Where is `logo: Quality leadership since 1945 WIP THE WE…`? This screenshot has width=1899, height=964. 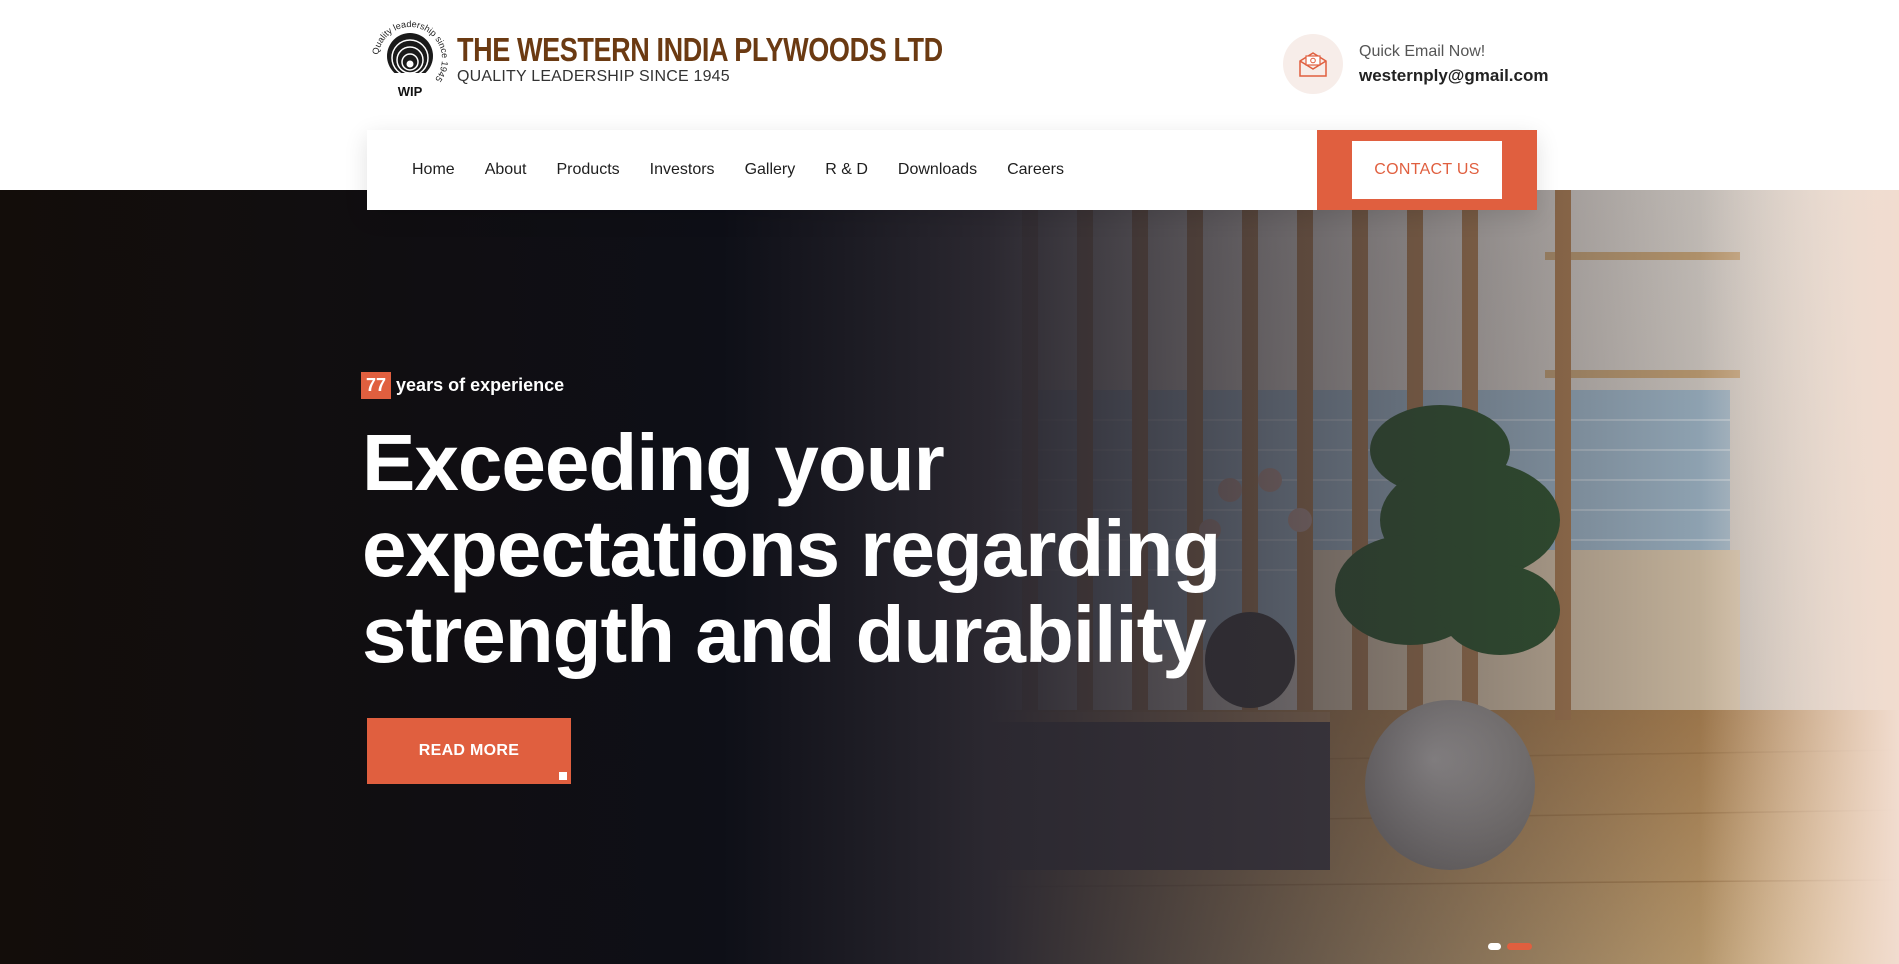 logo: Quality leadership since 1945 WIP THE WE… is located at coordinates (709, 59).